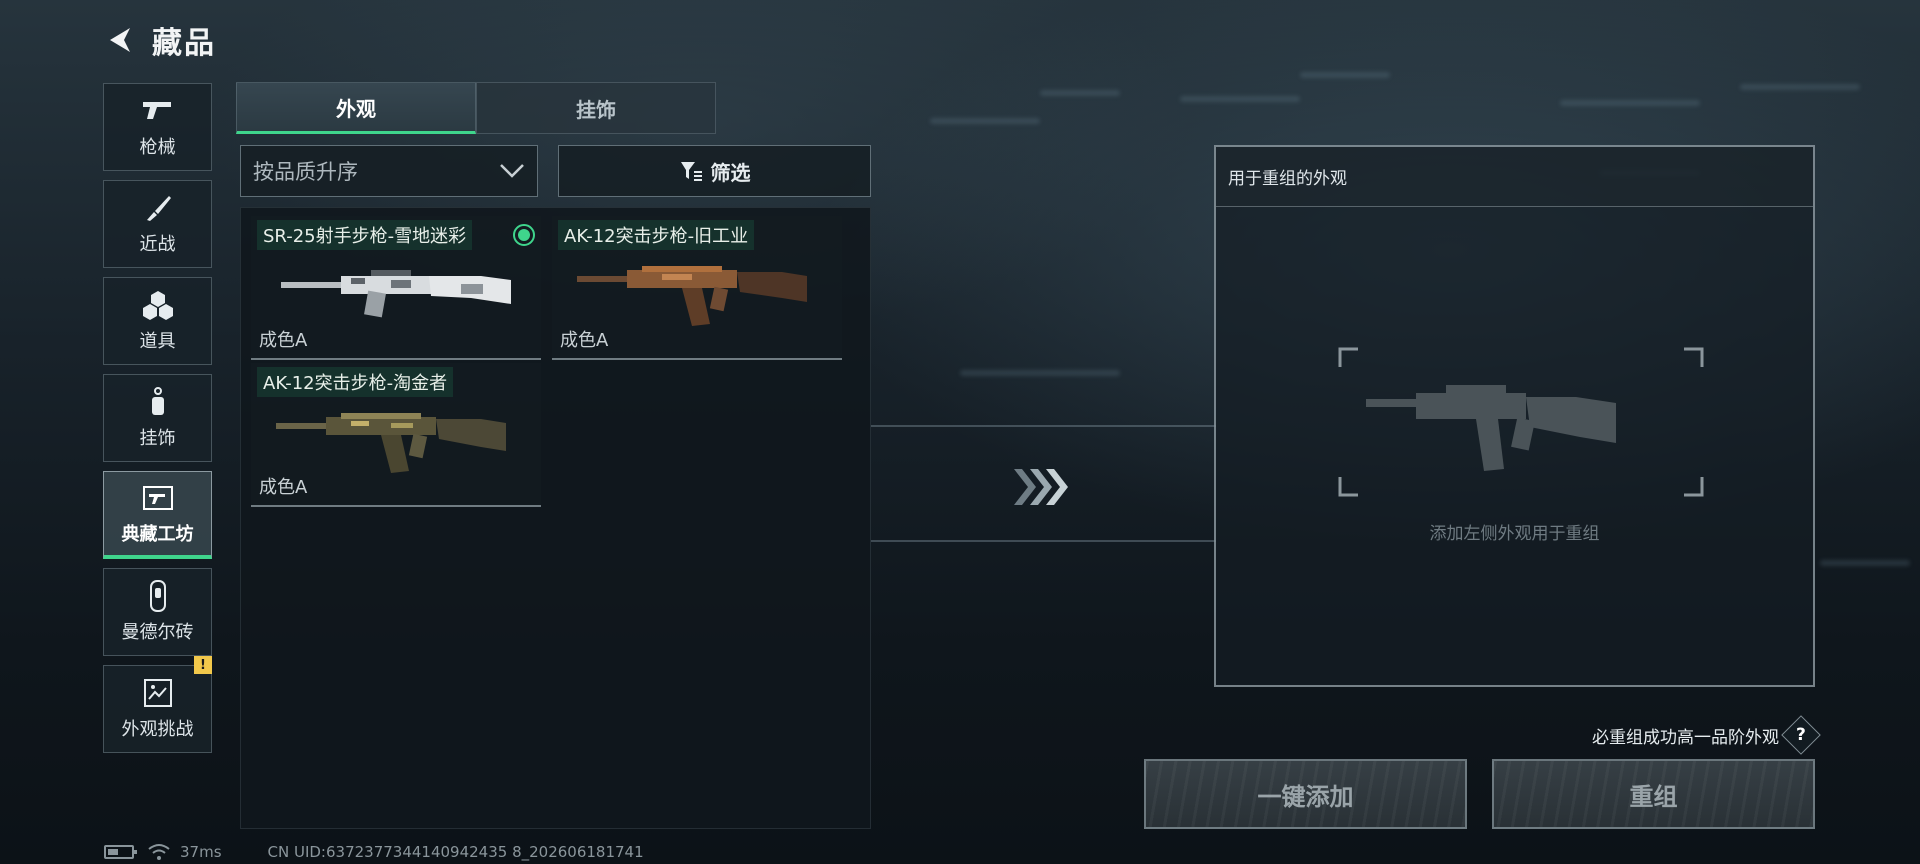  Describe the element at coordinates (691, 171) in the screenshot. I see `filter-icon` at that location.